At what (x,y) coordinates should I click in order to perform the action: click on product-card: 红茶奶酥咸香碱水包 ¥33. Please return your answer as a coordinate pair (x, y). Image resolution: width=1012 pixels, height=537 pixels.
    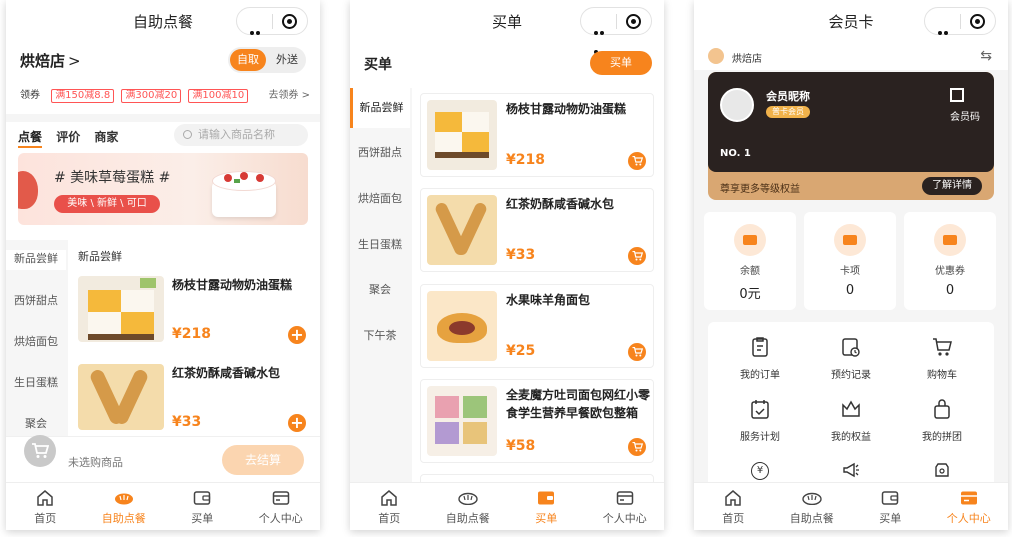
    Looking at the image, I should click on (537, 230).